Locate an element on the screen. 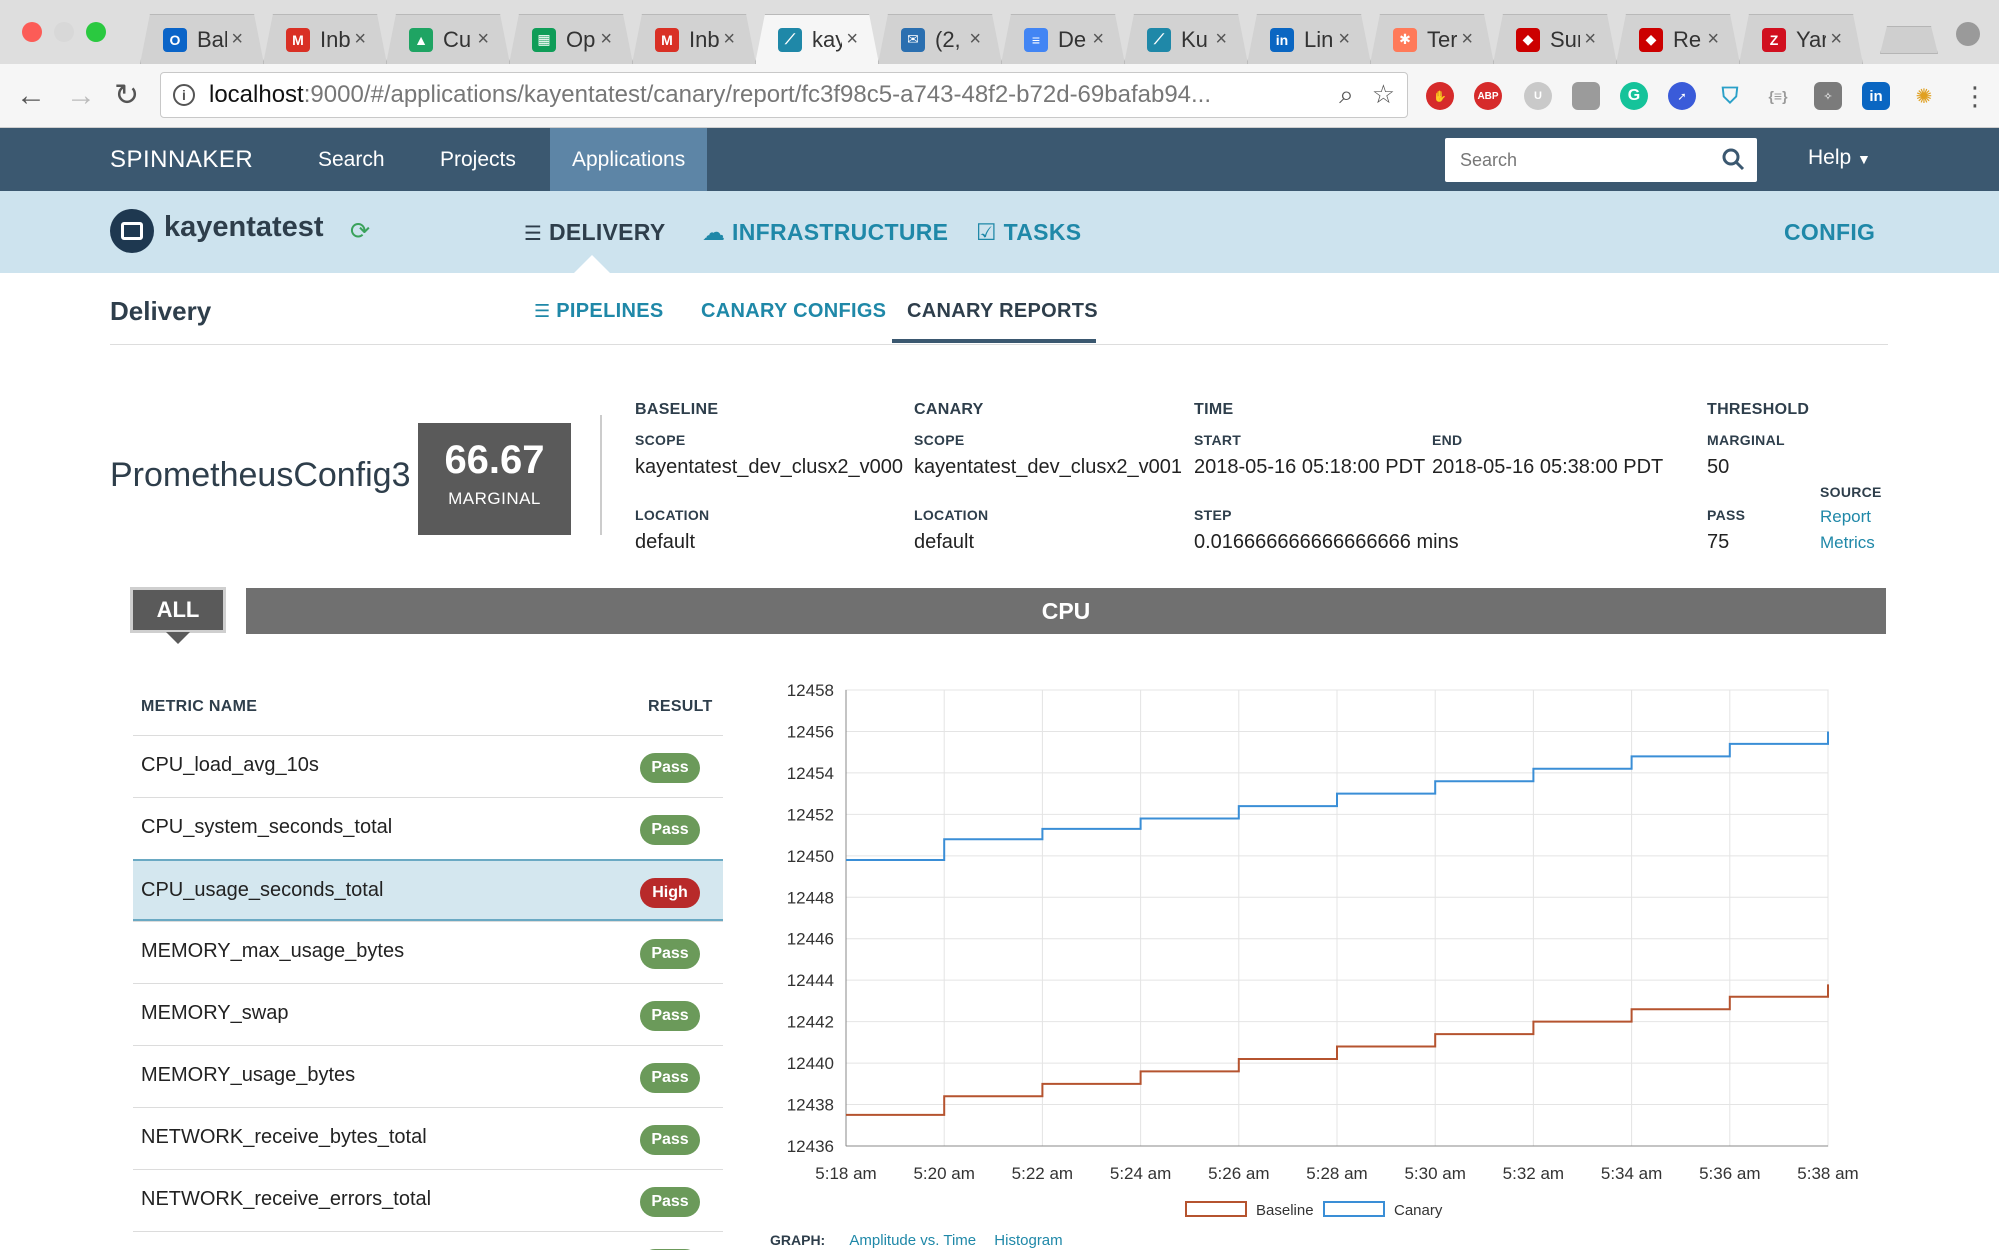 The width and height of the screenshot is (1999, 1250). adblock-icon: ABP is located at coordinates (1488, 96).